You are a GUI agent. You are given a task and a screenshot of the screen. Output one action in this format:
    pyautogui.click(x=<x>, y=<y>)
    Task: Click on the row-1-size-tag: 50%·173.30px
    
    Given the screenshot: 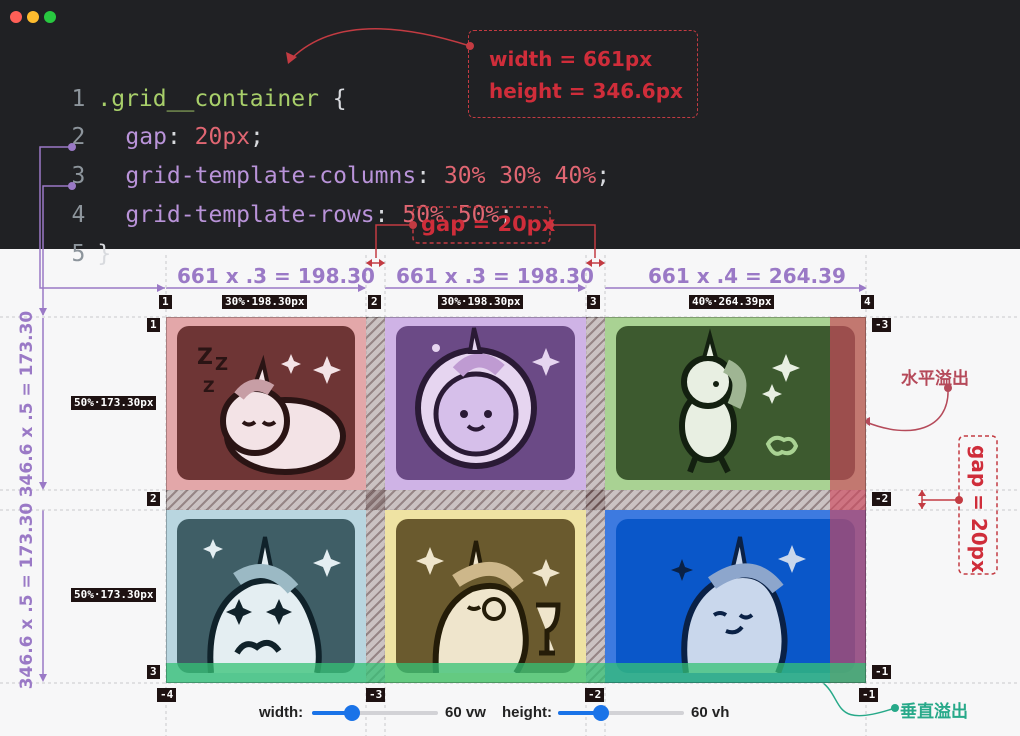 What is the action you would take?
    pyautogui.click(x=114, y=403)
    